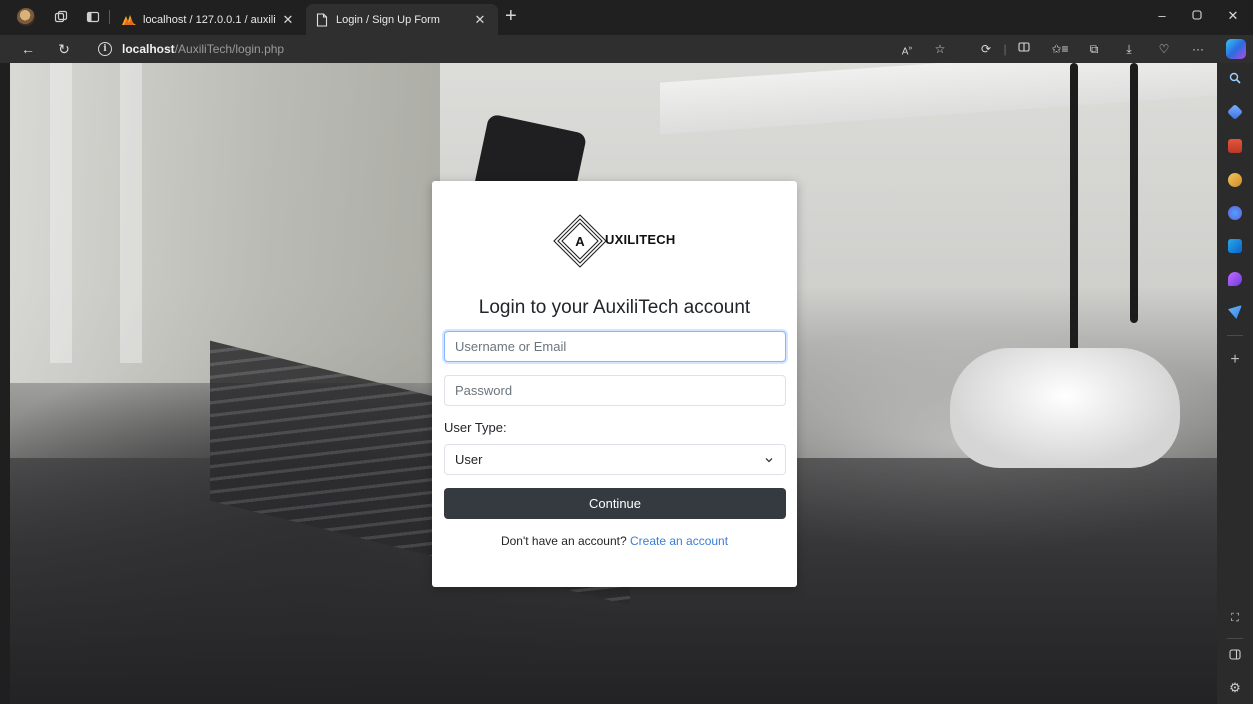 This screenshot has height=704, width=1253. Describe the element at coordinates (615, 390) in the screenshot. I see `password-input` at that location.